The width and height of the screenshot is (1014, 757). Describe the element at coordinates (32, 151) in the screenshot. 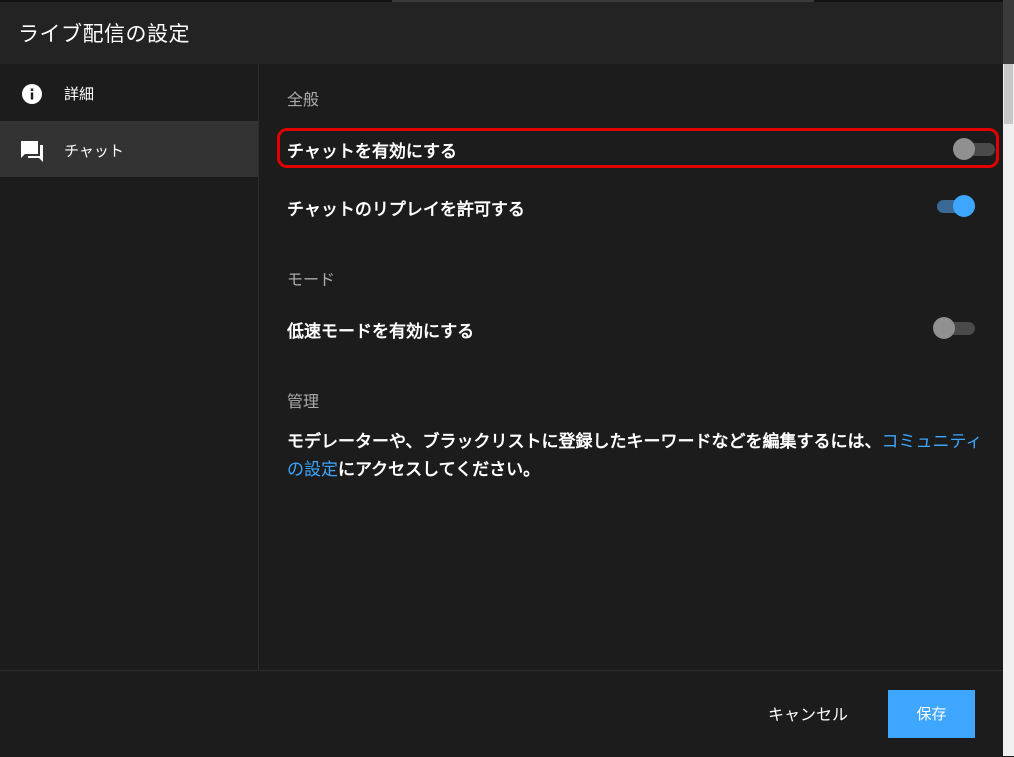

I see `chat-icon` at that location.